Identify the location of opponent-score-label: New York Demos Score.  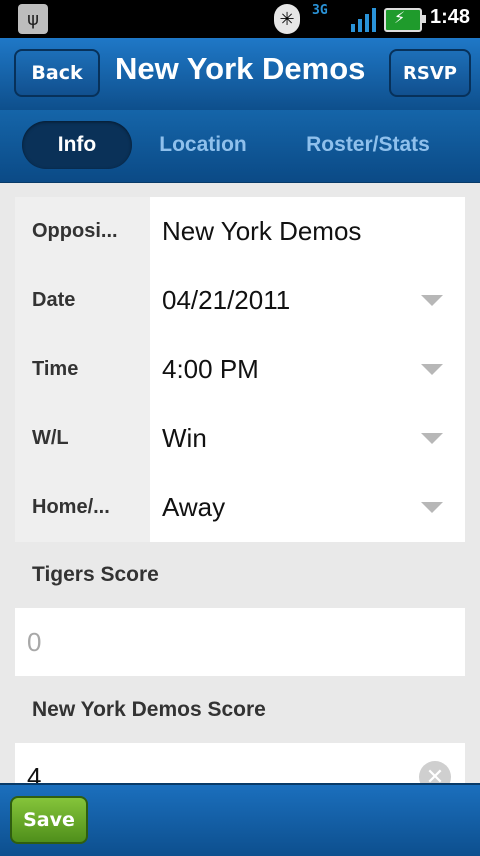
(149, 709).